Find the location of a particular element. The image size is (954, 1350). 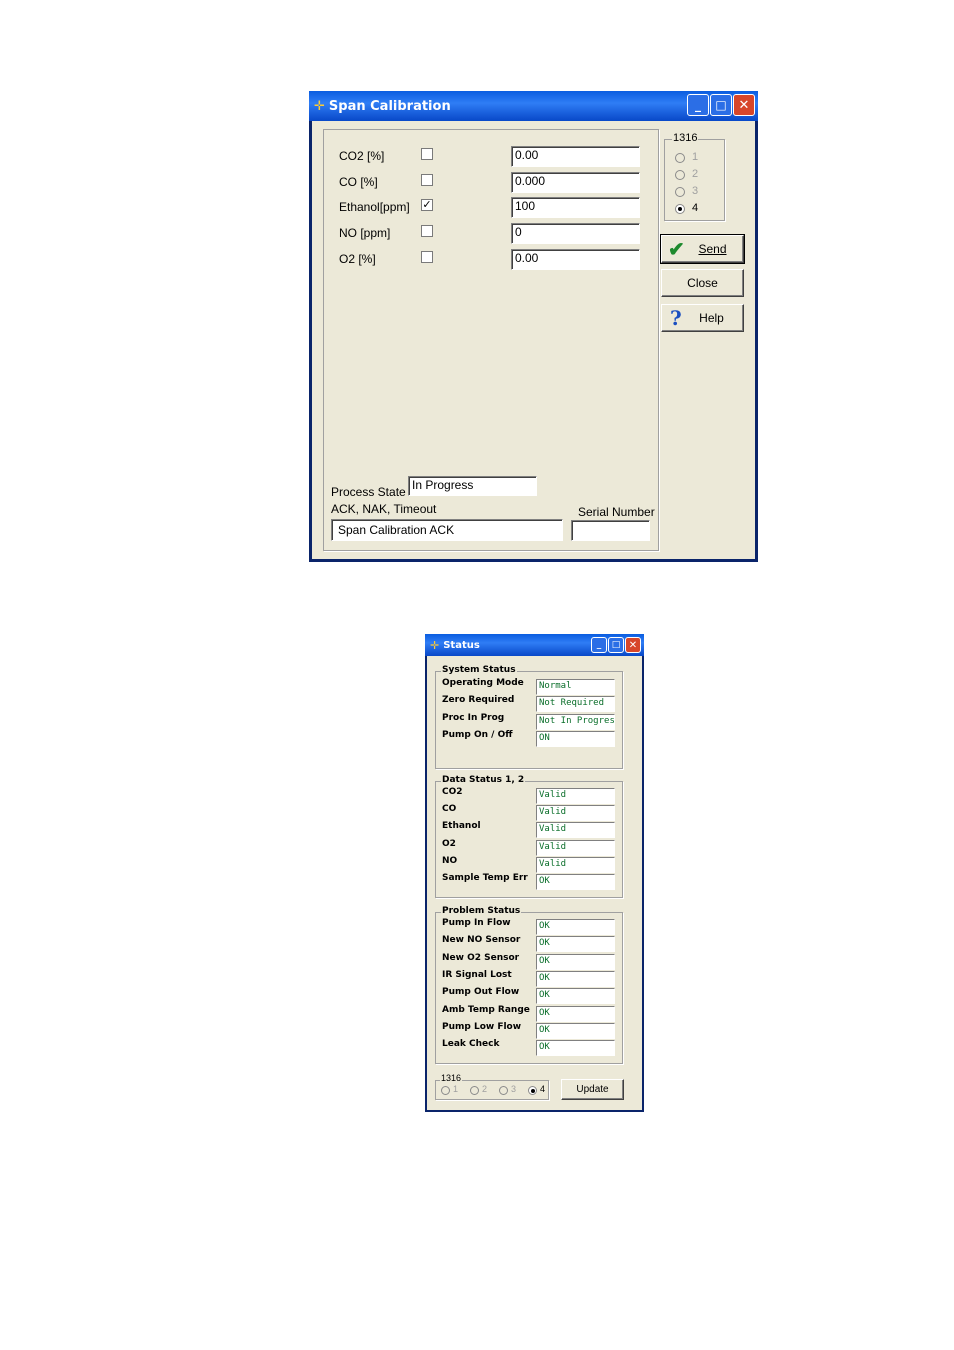

status-unit-radio-label: 2 is located at coordinates (485, 1089).